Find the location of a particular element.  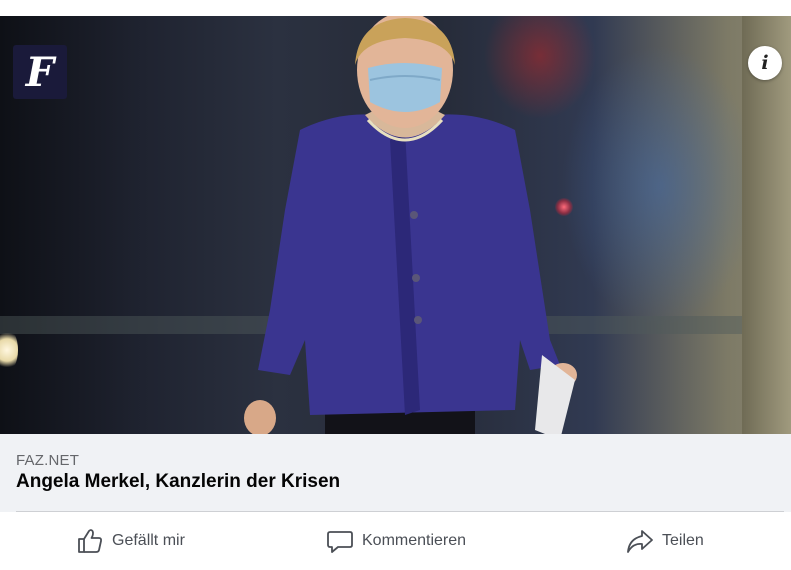

action-bar: Gefällt mir Kommentieren Teilen is located at coordinates (395, 541).